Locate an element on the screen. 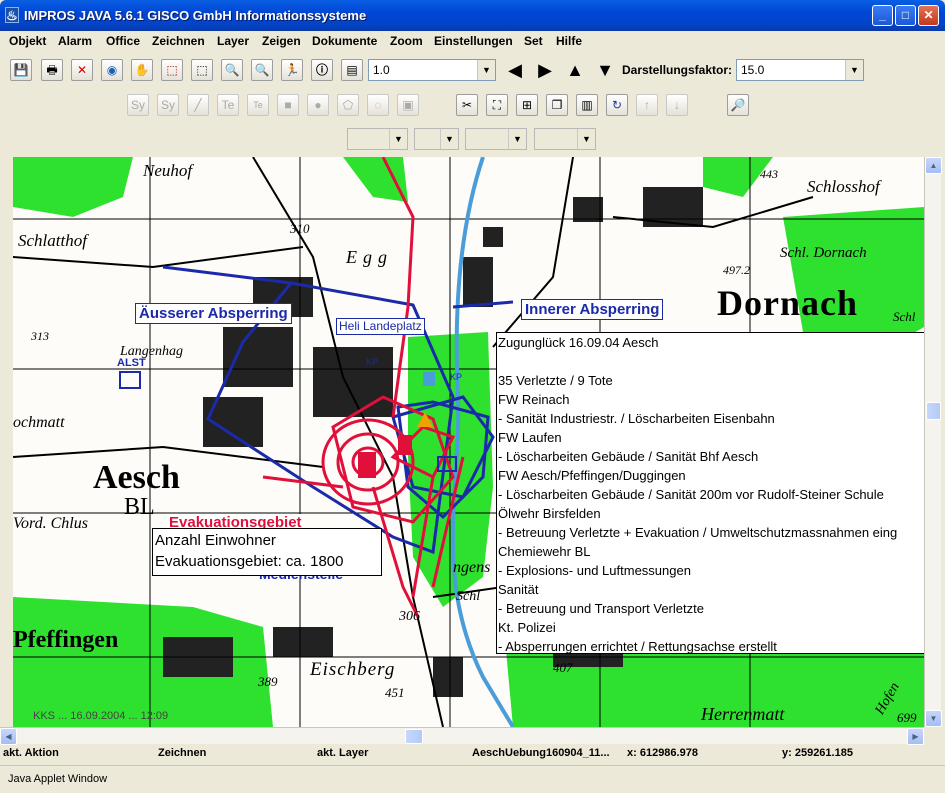  arrow-down-icon: ▼ is located at coordinates (605, 70).